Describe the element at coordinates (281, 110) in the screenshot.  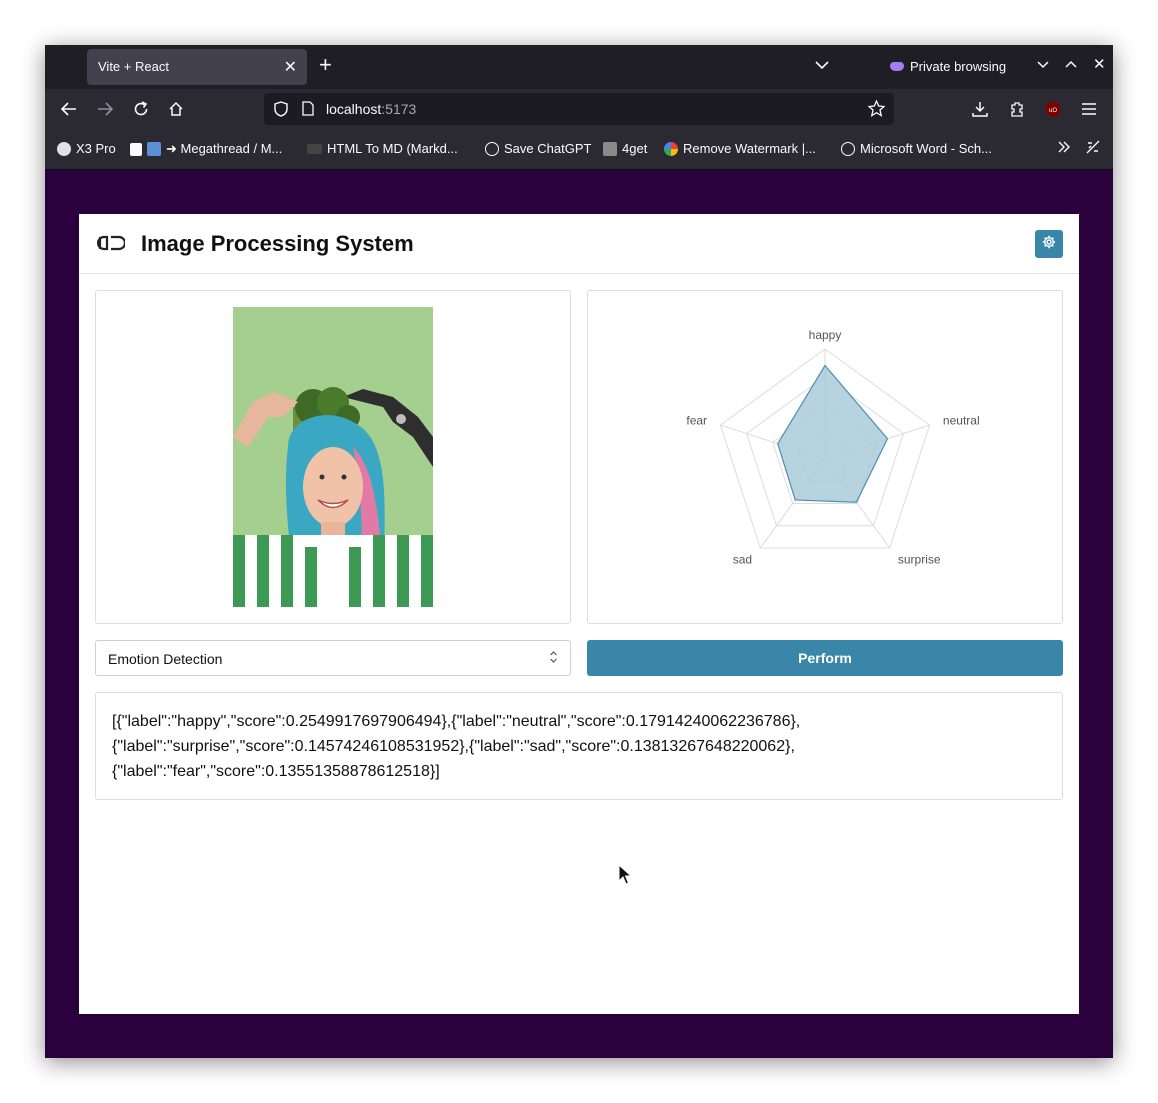
I see `shield-icon` at that location.